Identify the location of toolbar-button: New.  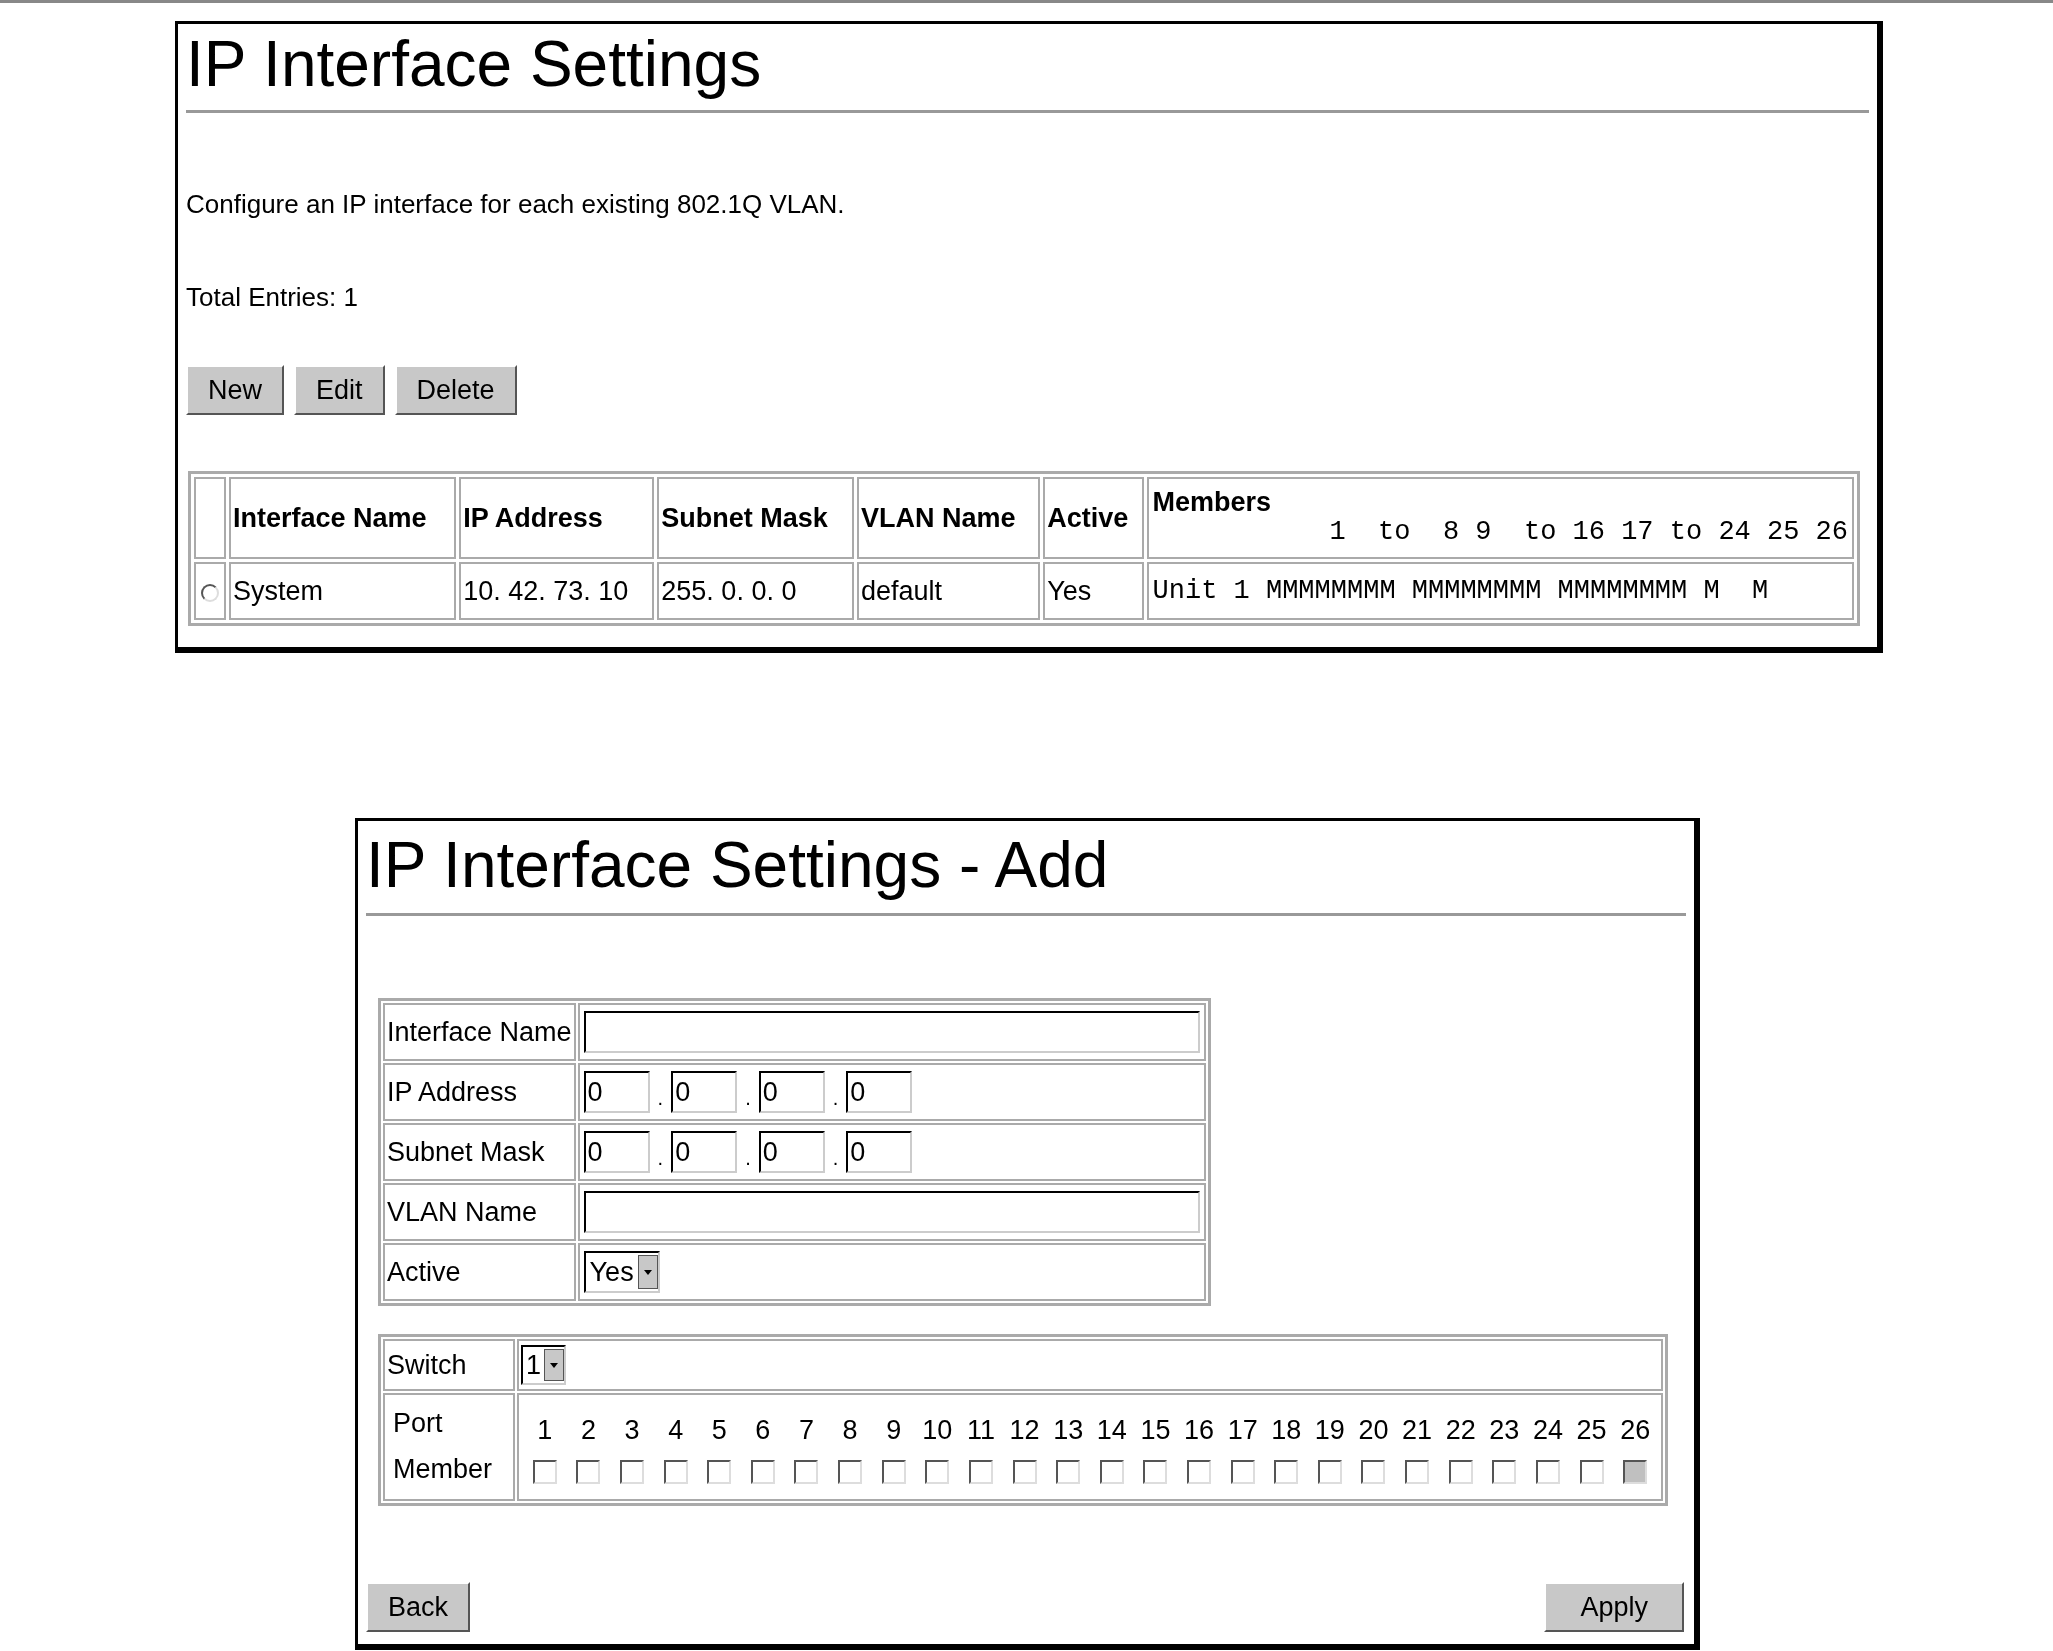
(235, 390).